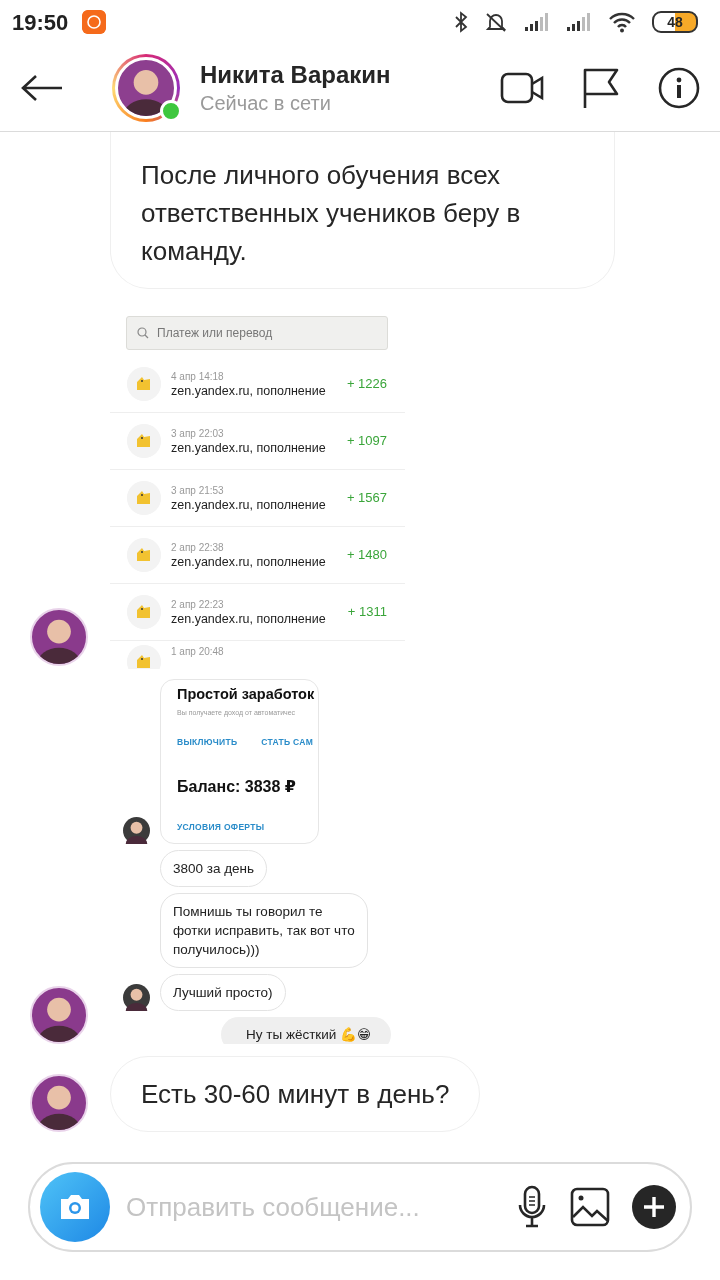 This screenshot has width=720, height=1280. What do you see at coordinates (679, 87) in the screenshot?
I see `info-icon` at bounding box center [679, 87].